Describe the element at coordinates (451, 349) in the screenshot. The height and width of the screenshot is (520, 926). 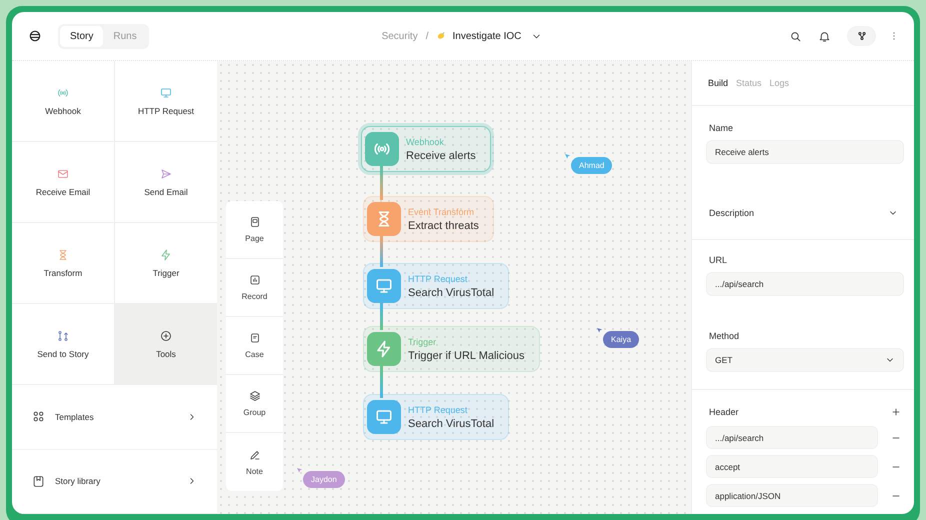
I see `workflow-node: Trigger Trigger if URL Malicious` at that location.